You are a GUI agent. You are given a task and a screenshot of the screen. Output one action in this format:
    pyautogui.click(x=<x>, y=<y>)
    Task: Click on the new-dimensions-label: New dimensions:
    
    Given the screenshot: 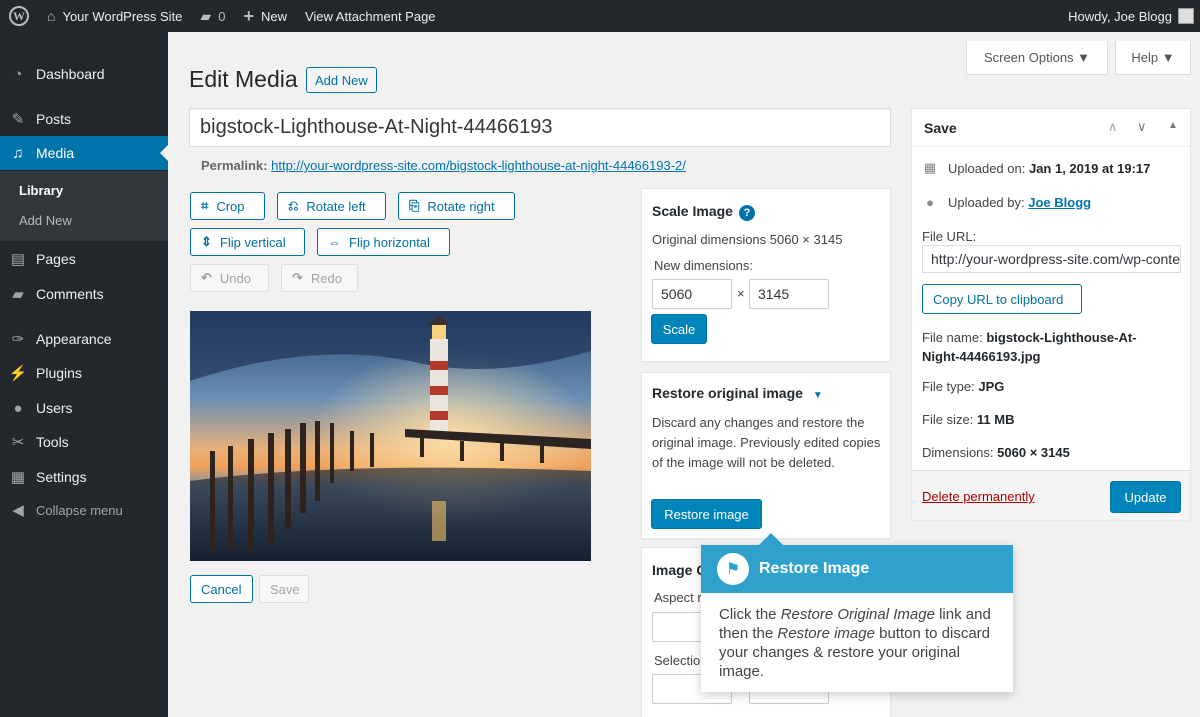 What is the action you would take?
    pyautogui.click(x=703, y=265)
    